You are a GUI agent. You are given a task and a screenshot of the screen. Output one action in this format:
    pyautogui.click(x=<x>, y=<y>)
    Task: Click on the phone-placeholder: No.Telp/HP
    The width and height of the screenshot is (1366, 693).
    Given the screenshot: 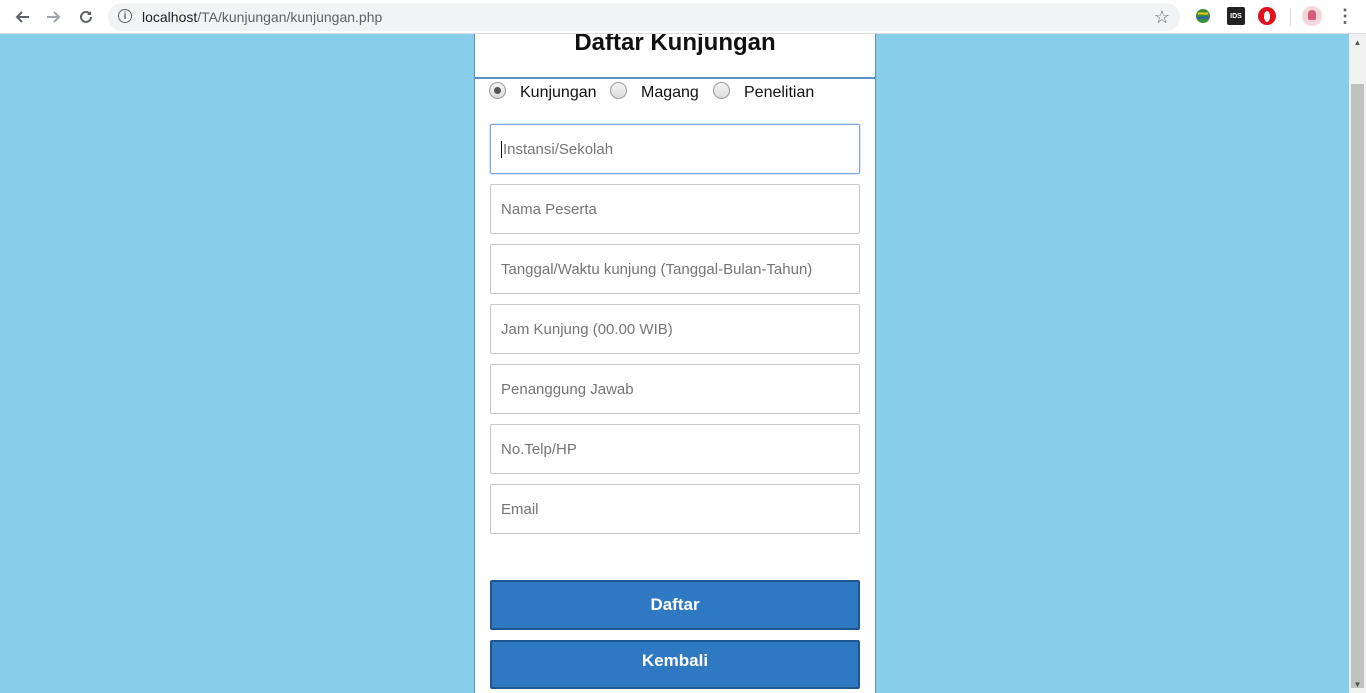 What is the action you would take?
    pyautogui.click(x=539, y=449)
    